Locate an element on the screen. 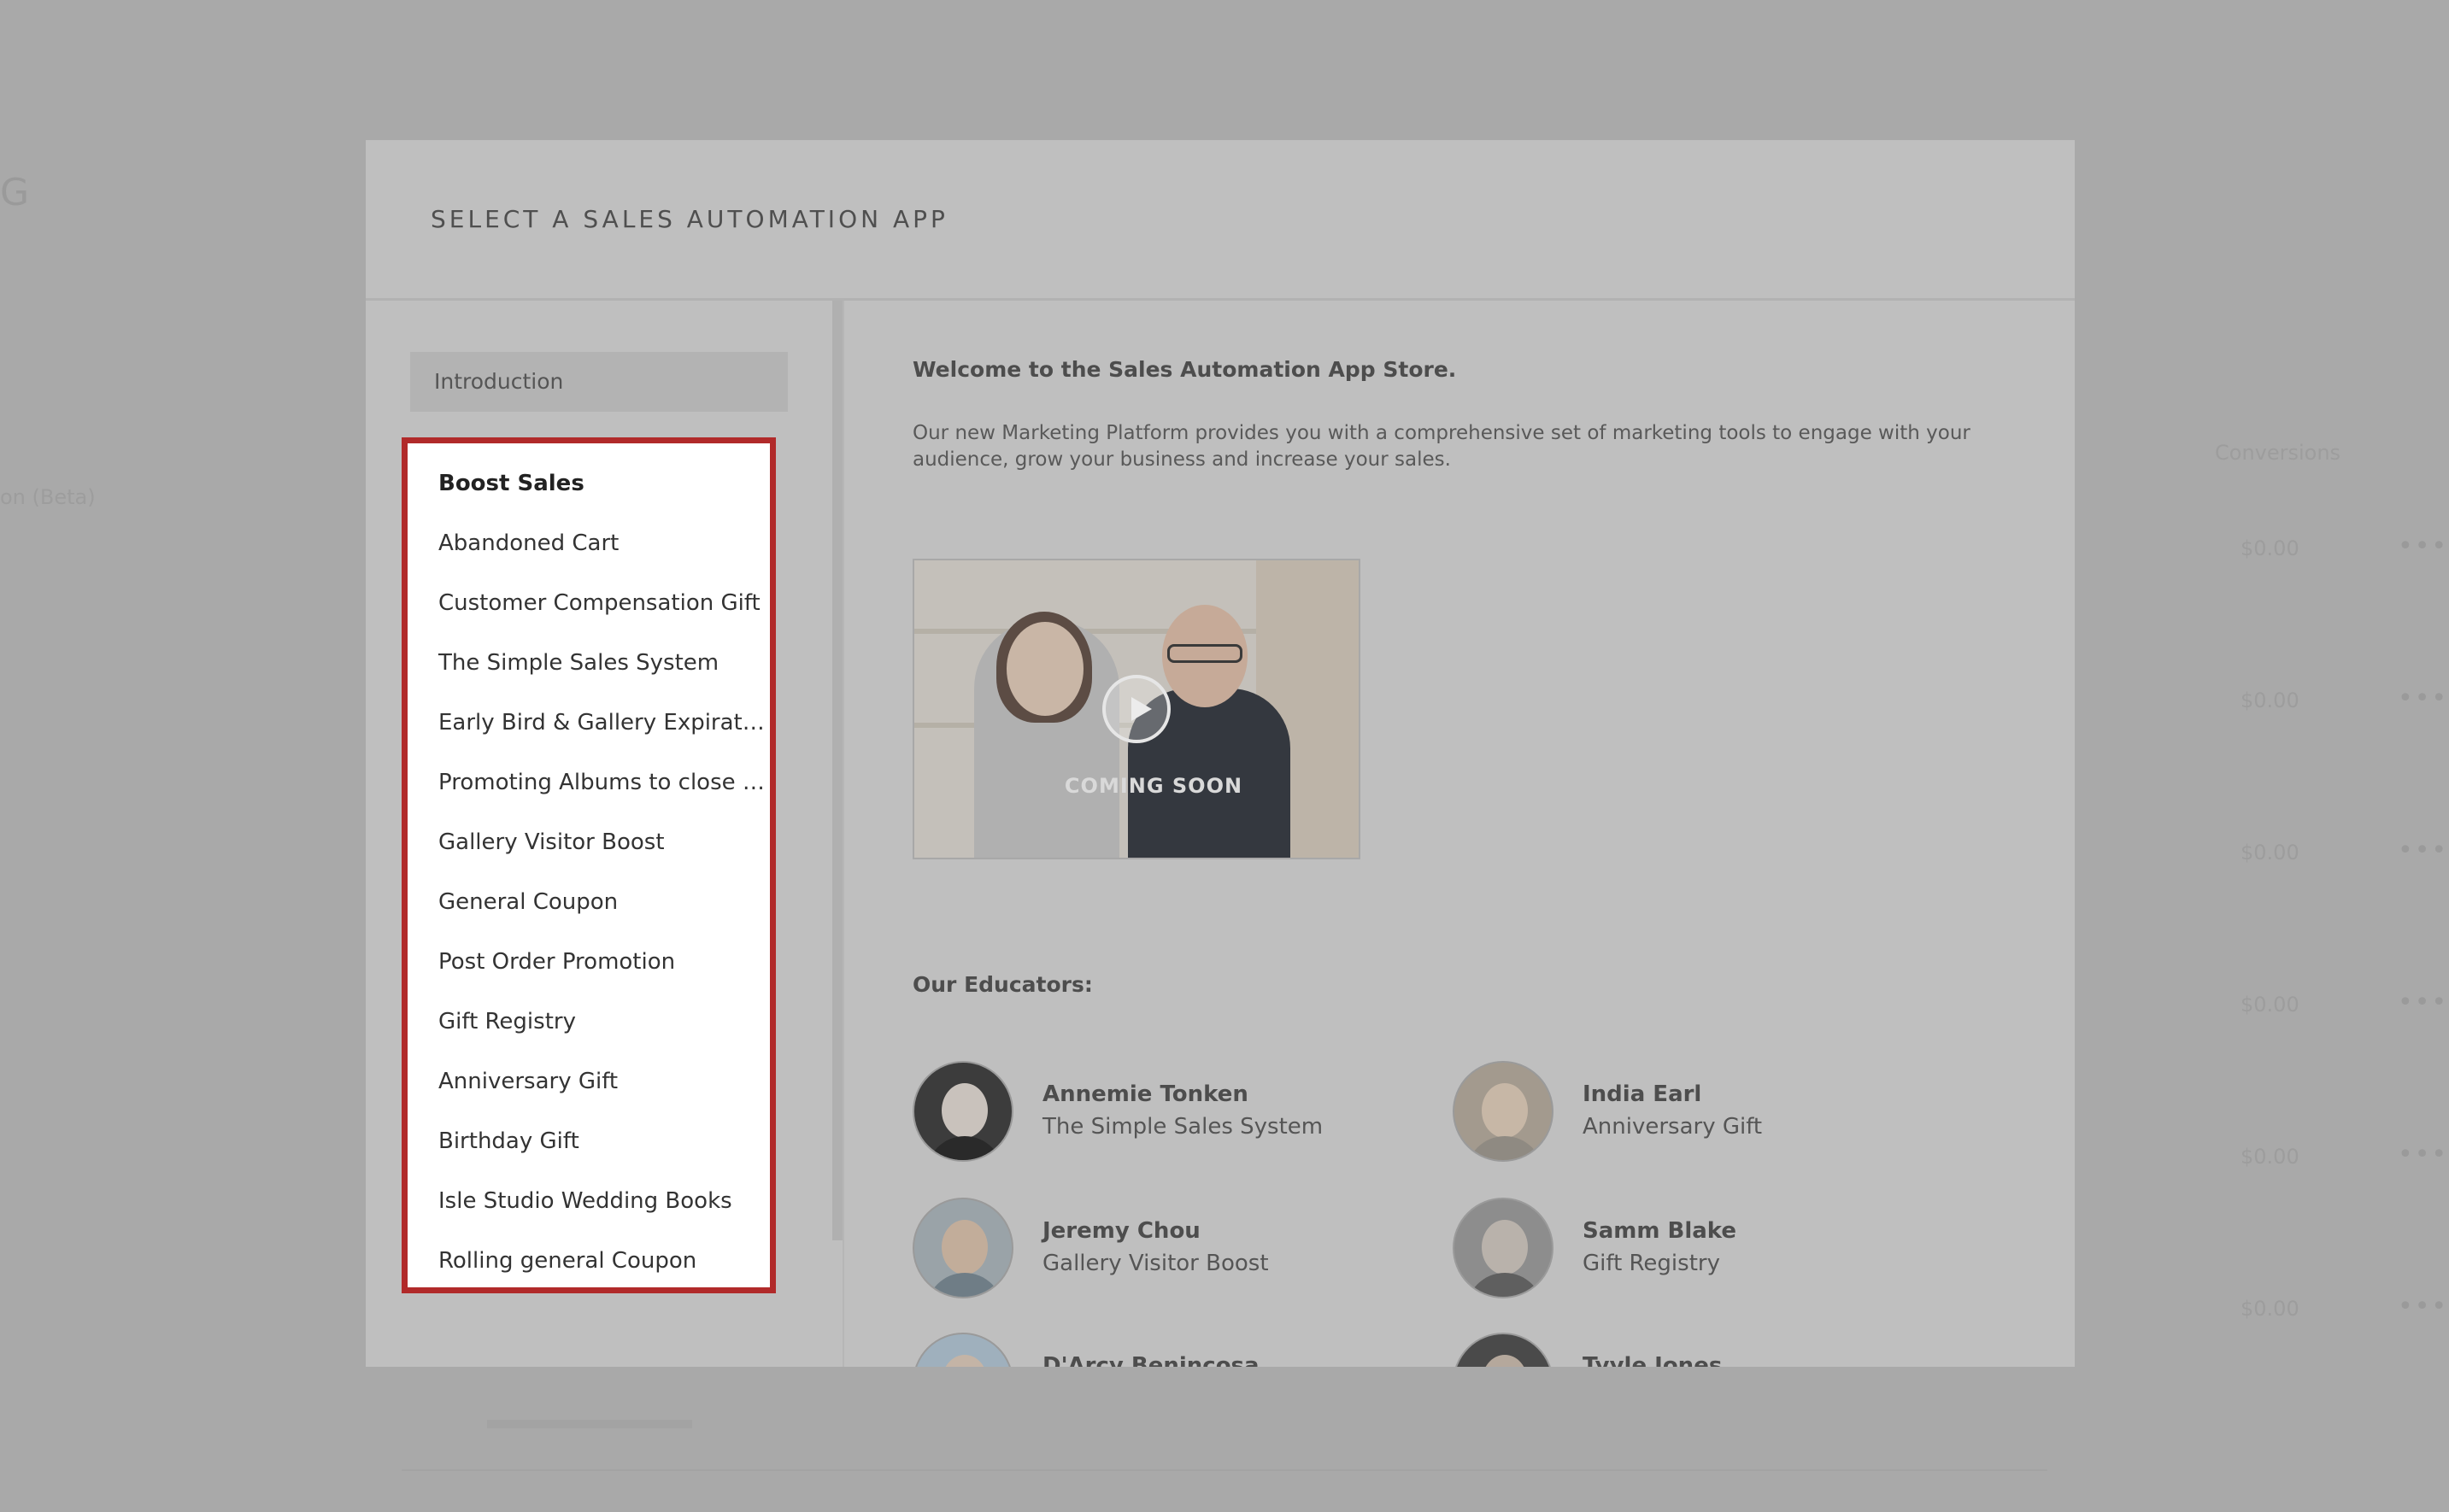 This screenshot has height=1512, width=2449. educator-card: India Earl Anniversary Gift is located at coordinates (1692, 1112).